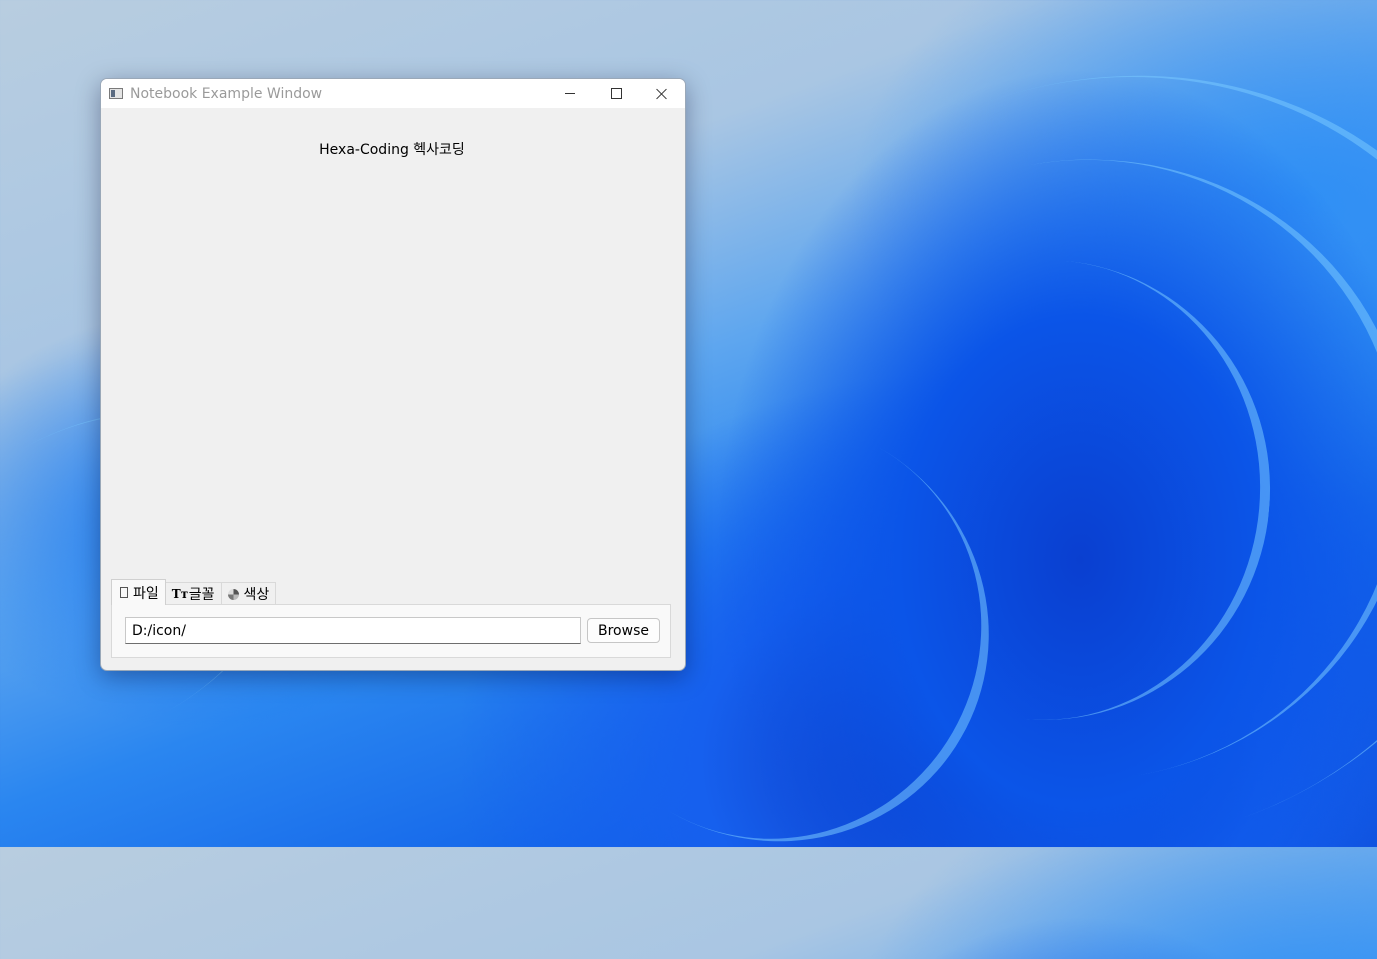 The height and width of the screenshot is (959, 1377). What do you see at coordinates (392, 150) in the screenshot?
I see `heading-label: Hexa-Coding 헥사코딩` at bounding box center [392, 150].